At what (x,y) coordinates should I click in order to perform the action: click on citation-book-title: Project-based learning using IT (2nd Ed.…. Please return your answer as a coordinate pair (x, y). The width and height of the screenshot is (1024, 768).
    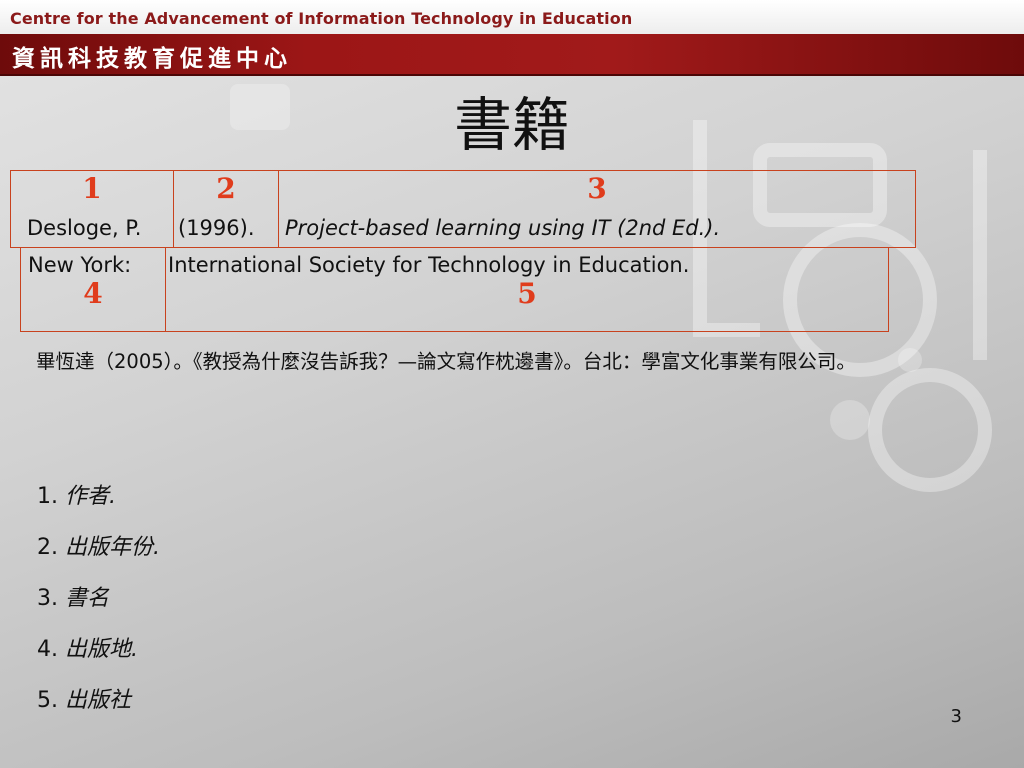
    Looking at the image, I should click on (503, 228).